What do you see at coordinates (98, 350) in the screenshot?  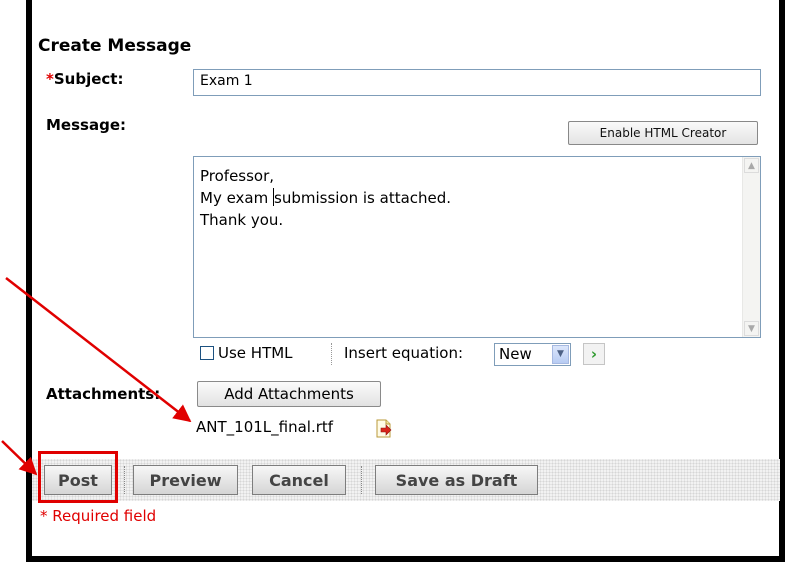 I see `annotation-arrow-attachment` at bounding box center [98, 350].